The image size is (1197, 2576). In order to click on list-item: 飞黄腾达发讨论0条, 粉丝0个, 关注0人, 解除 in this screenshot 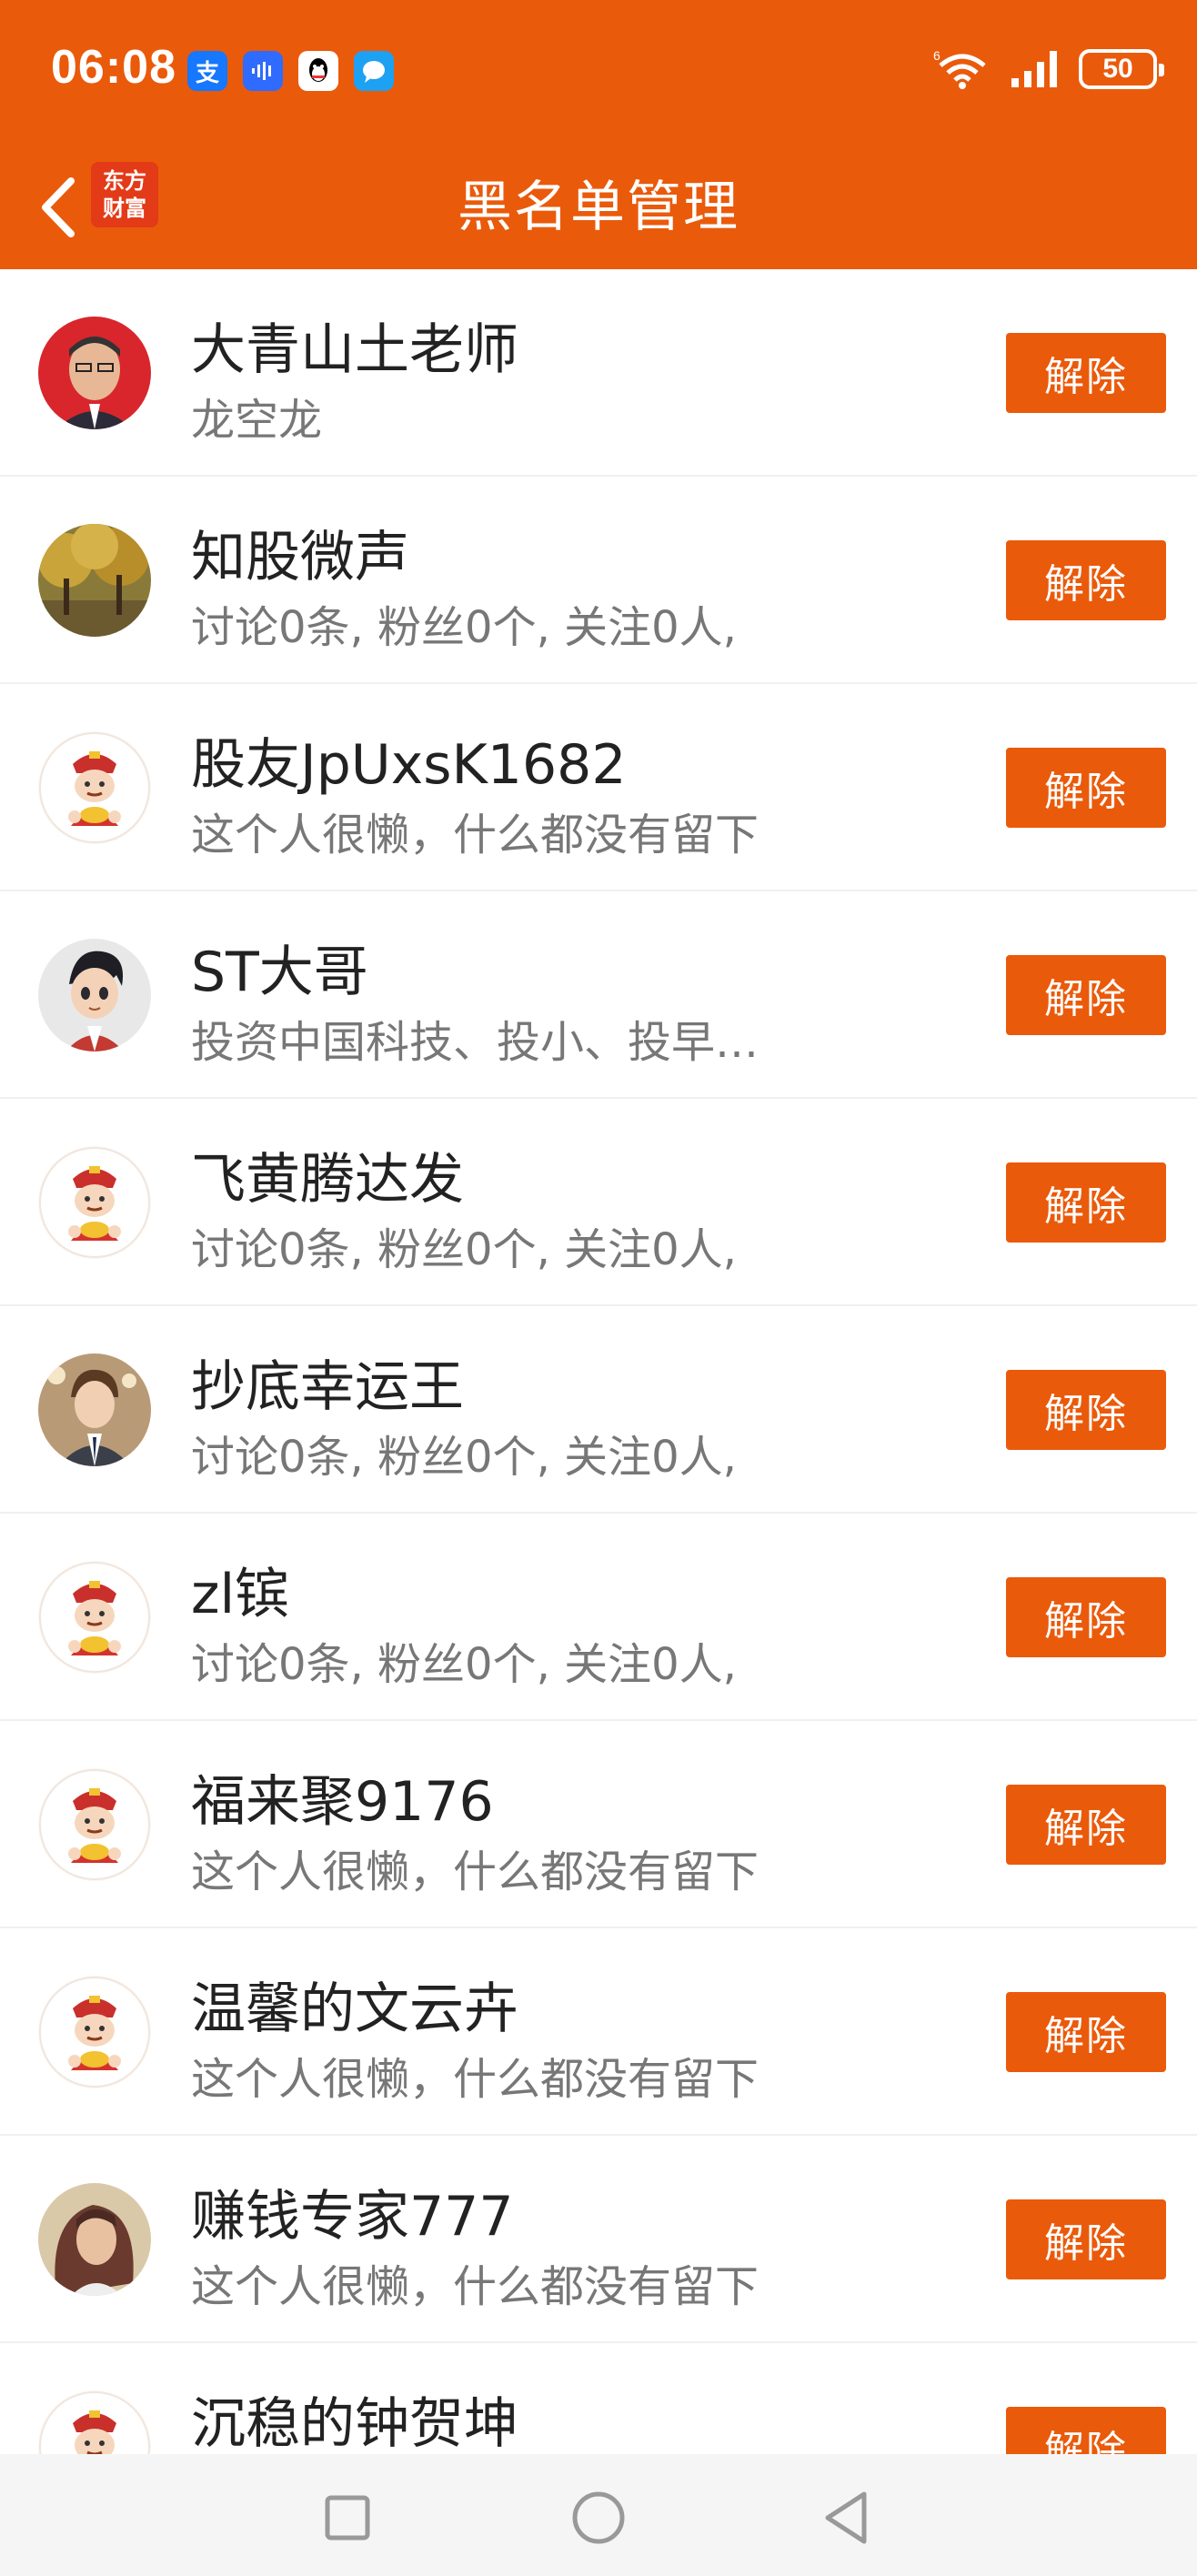, I will do `click(598, 1202)`.